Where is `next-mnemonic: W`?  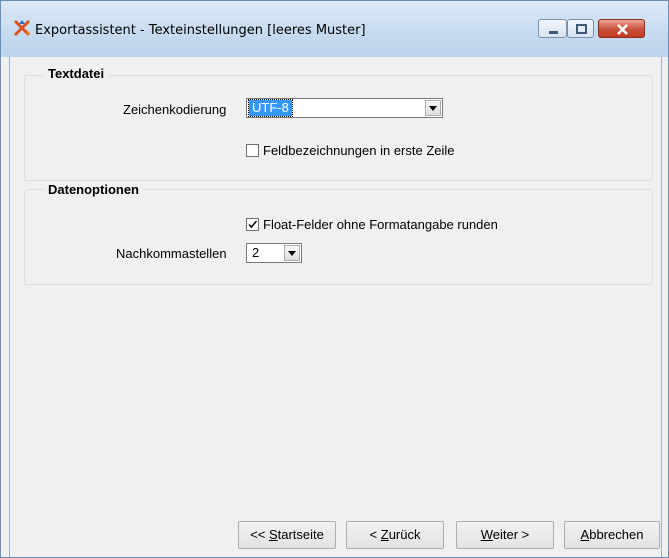 next-mnemonic: W is located at coordinates (486, 534).